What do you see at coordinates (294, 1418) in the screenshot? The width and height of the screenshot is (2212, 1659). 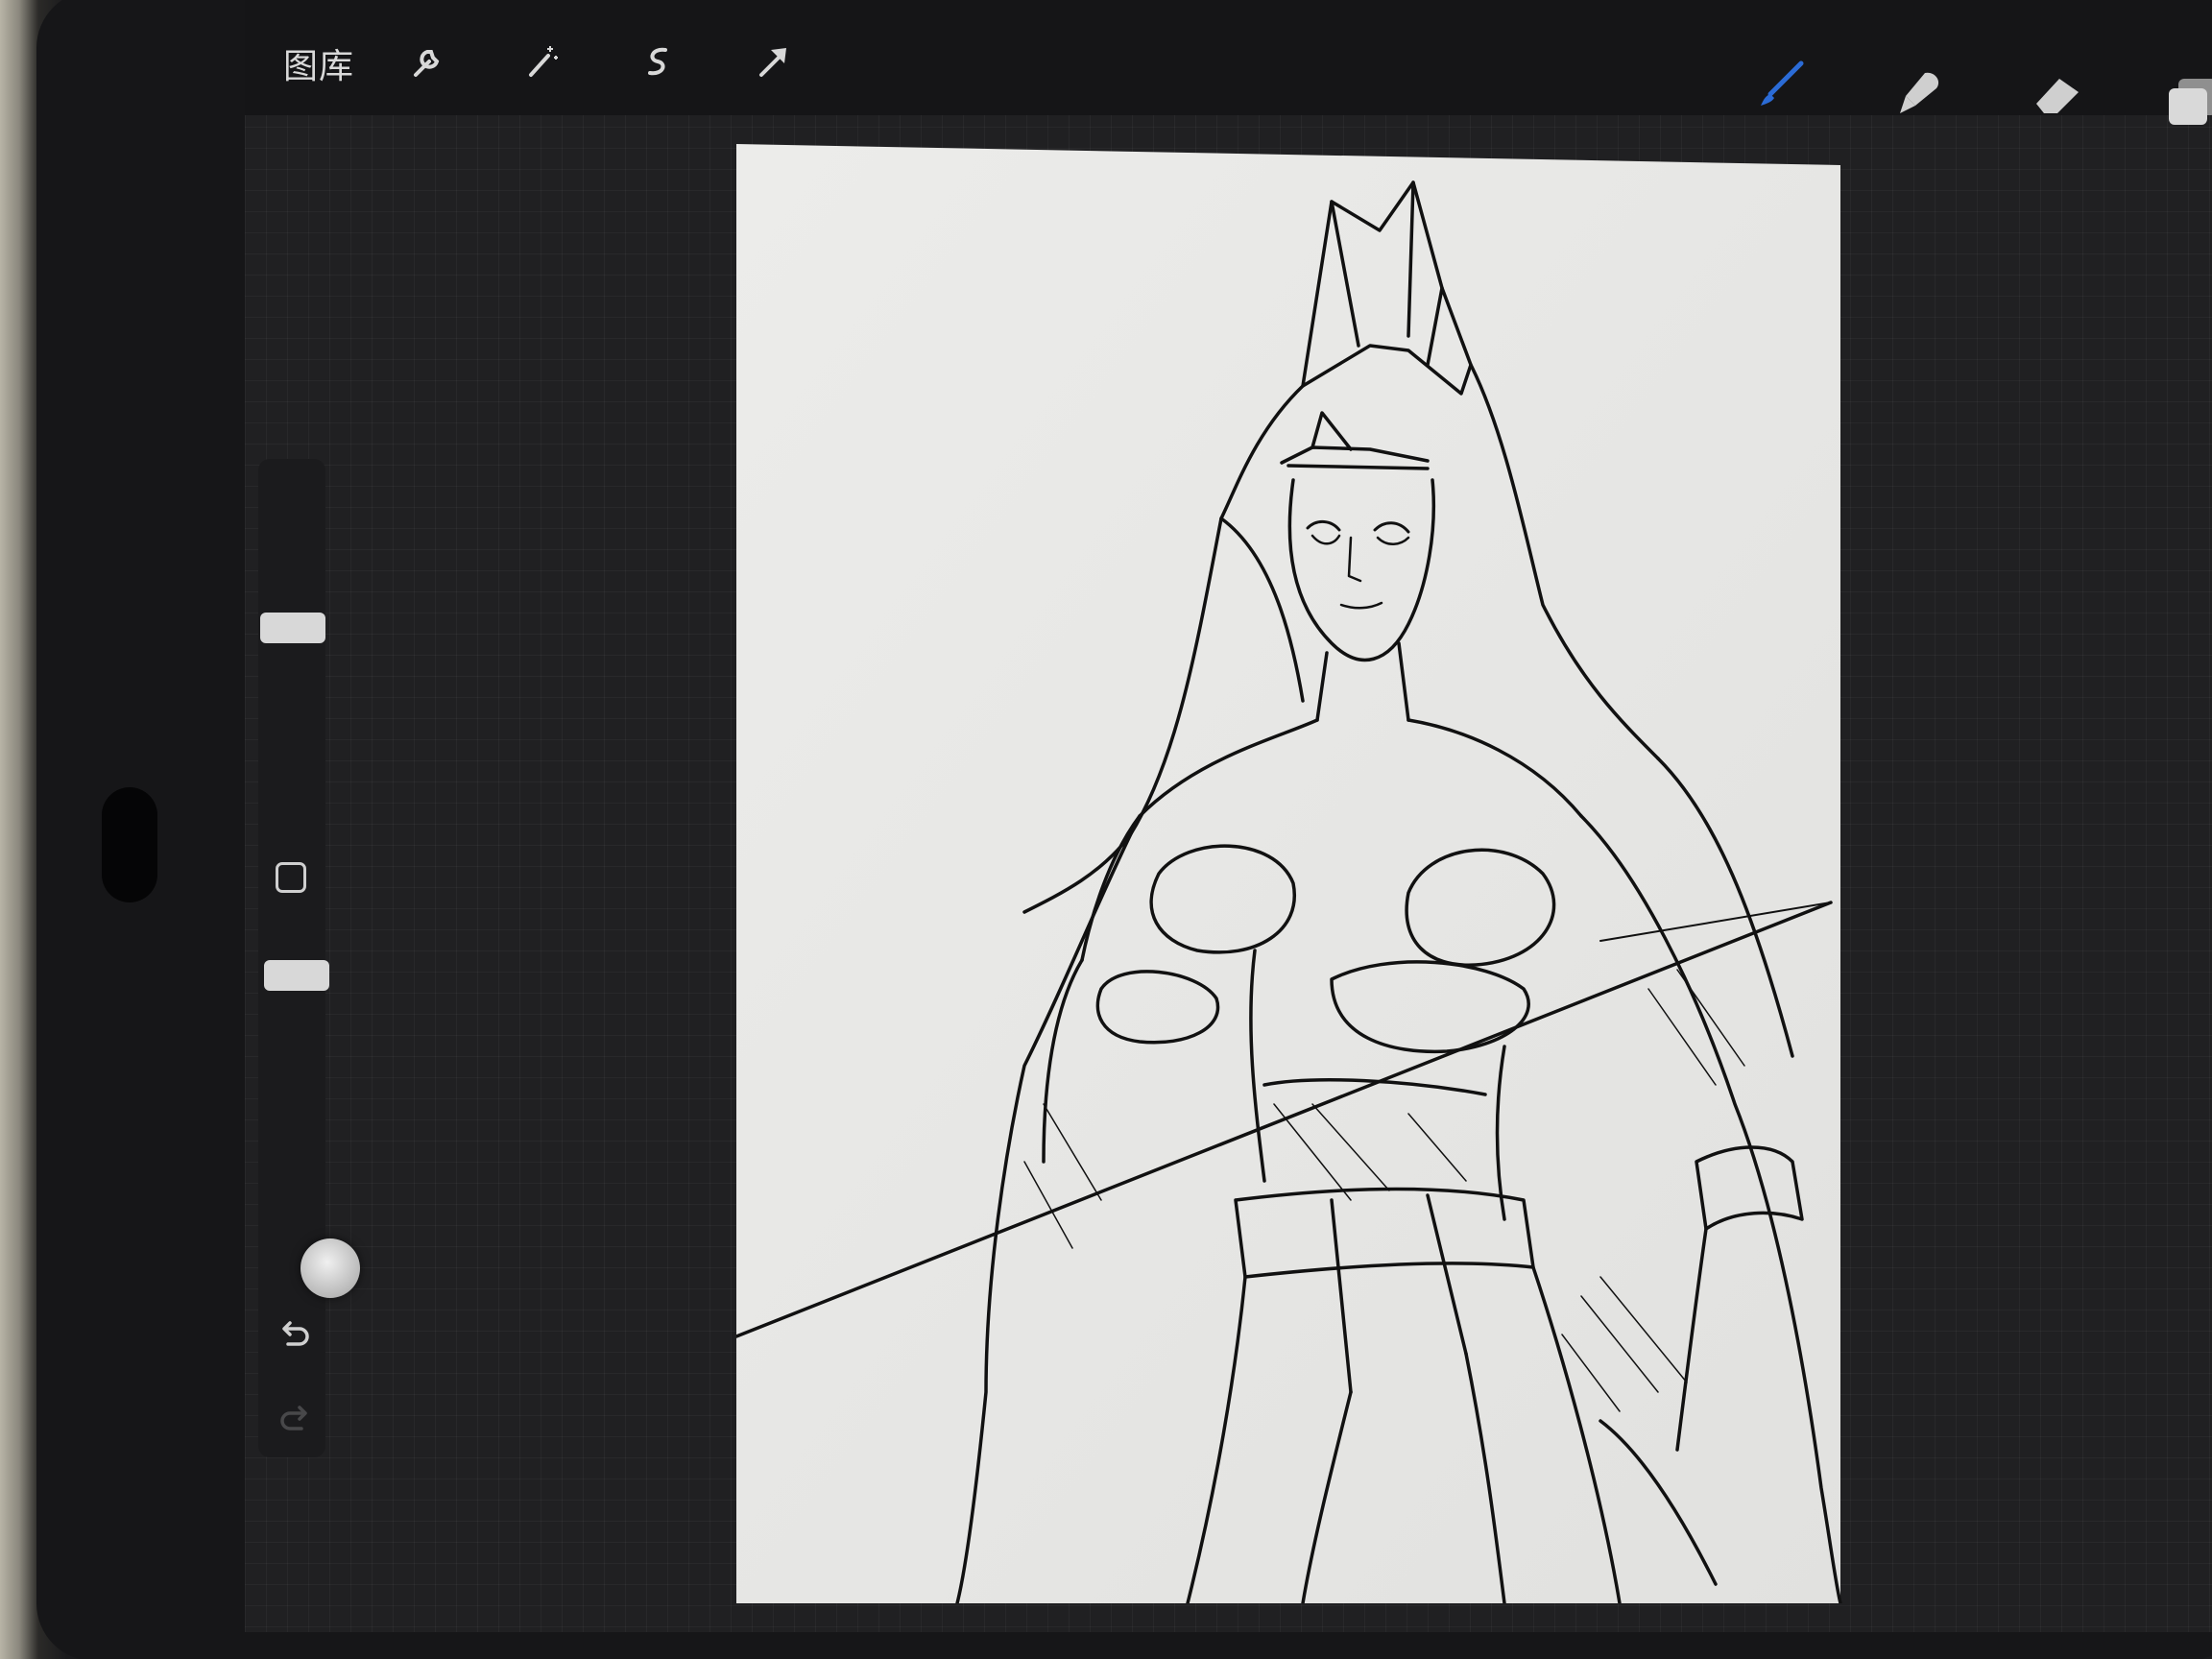 I see `redo-icon` at bounding box center [294, 1418].